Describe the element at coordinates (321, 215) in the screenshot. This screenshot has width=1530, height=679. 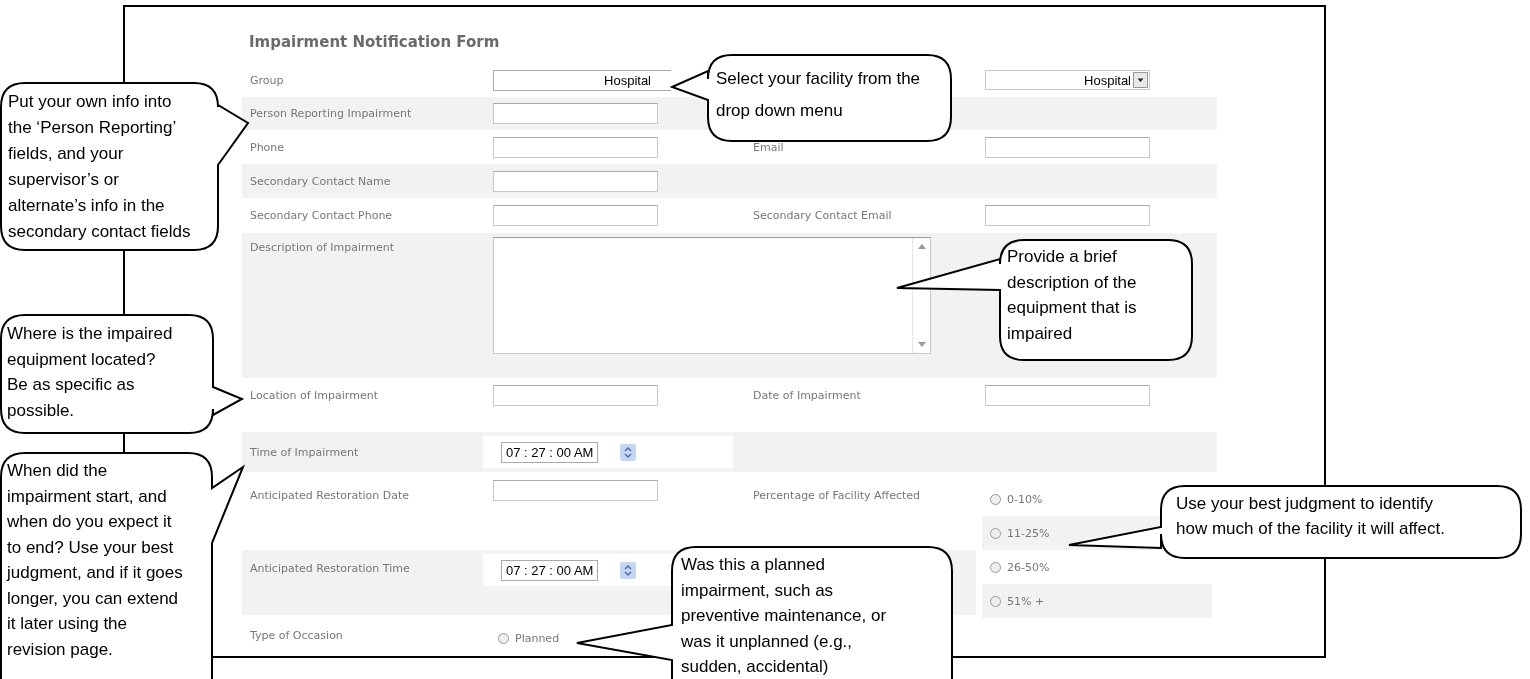
I see `field-label: Secondary Contact Phone` at that location.